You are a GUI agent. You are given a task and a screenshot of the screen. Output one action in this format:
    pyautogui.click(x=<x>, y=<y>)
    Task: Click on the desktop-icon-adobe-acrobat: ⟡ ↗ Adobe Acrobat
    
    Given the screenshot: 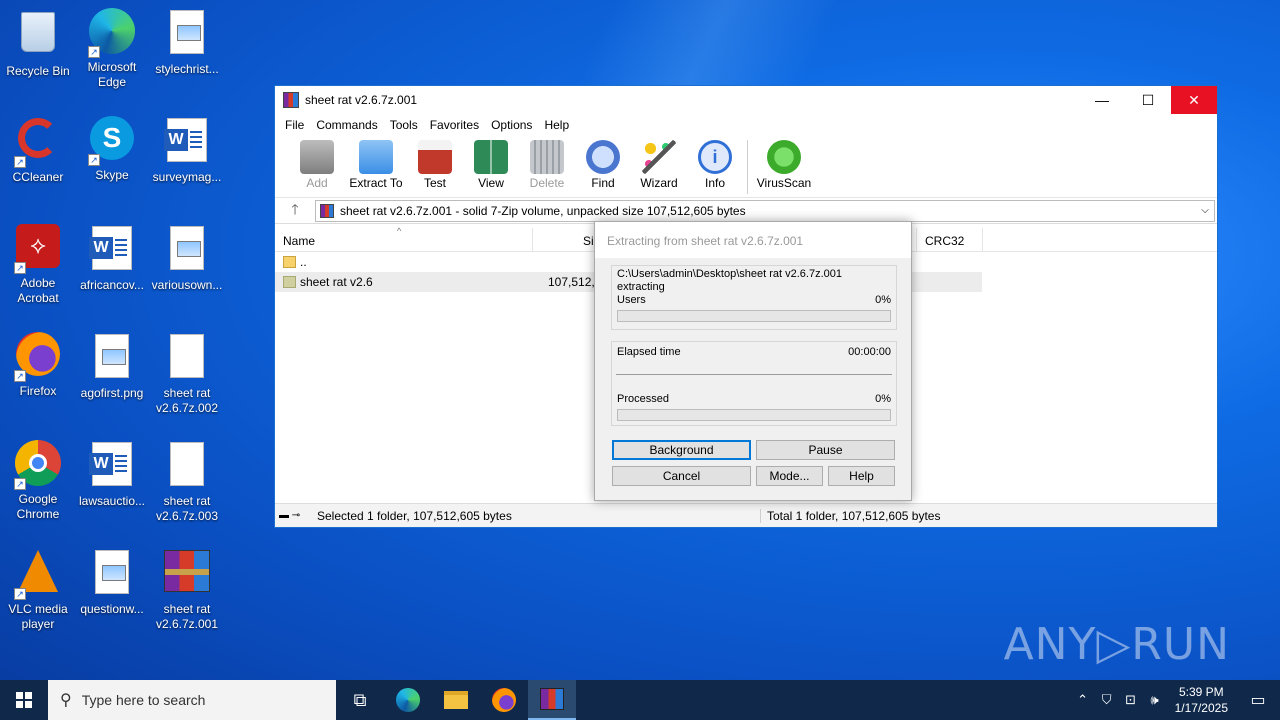 What is the action you would take?
    pyautogui.click(x=38, y=265)
    